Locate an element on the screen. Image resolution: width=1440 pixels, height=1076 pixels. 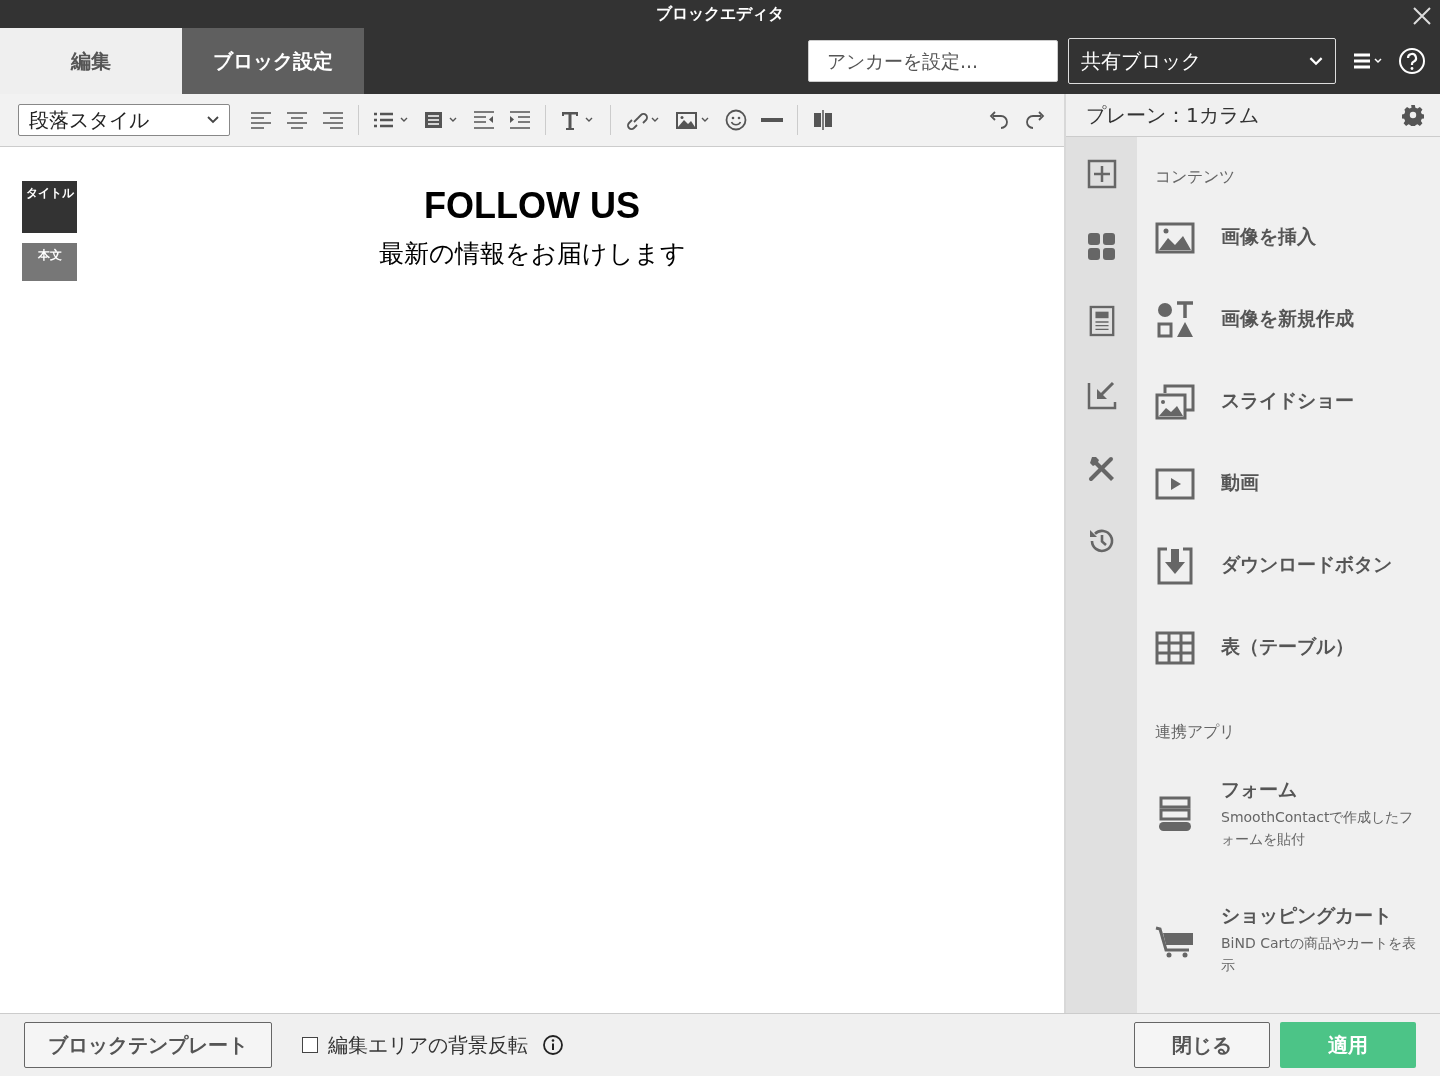
block-type-item: 動画 is located at coordinates (1297, 493).